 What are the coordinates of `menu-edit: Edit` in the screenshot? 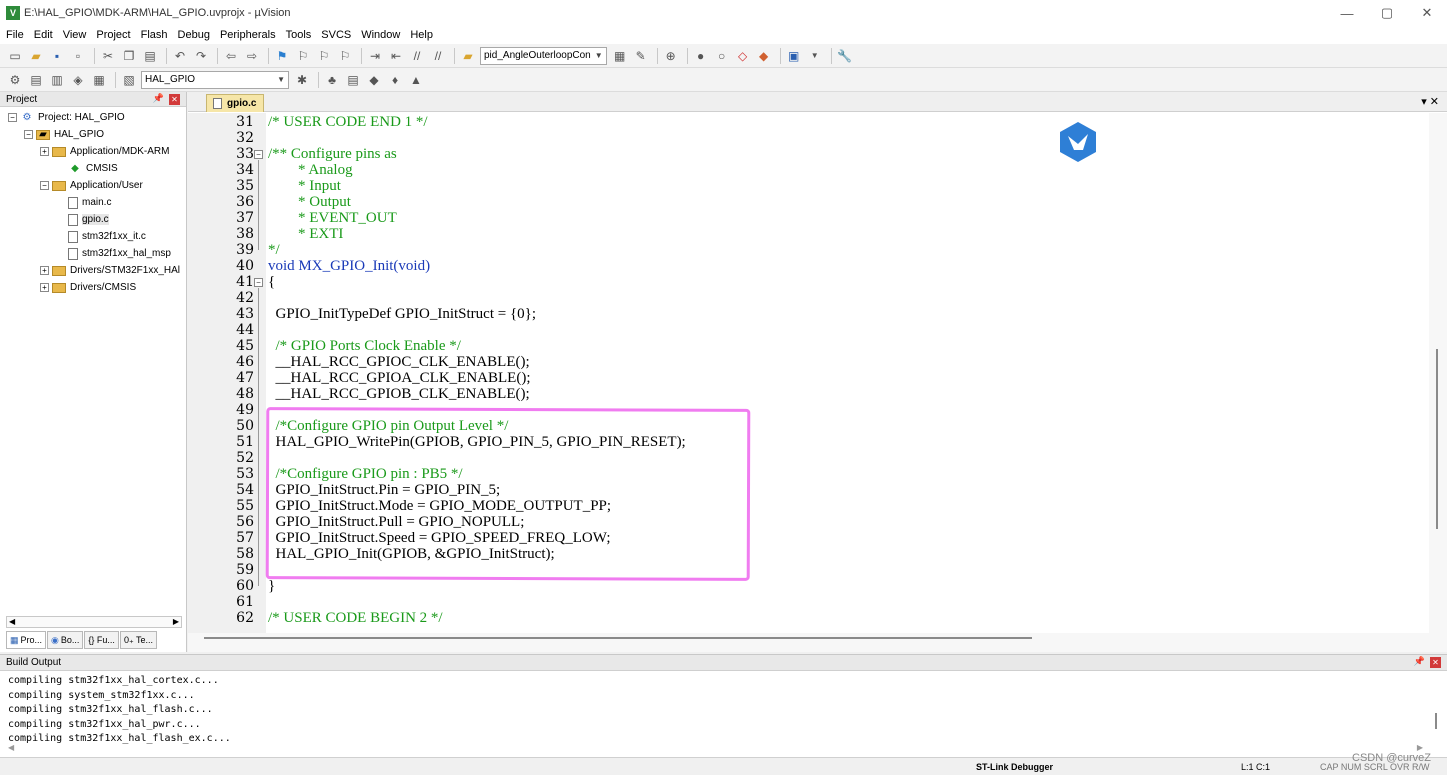 It's located at (43, 35).